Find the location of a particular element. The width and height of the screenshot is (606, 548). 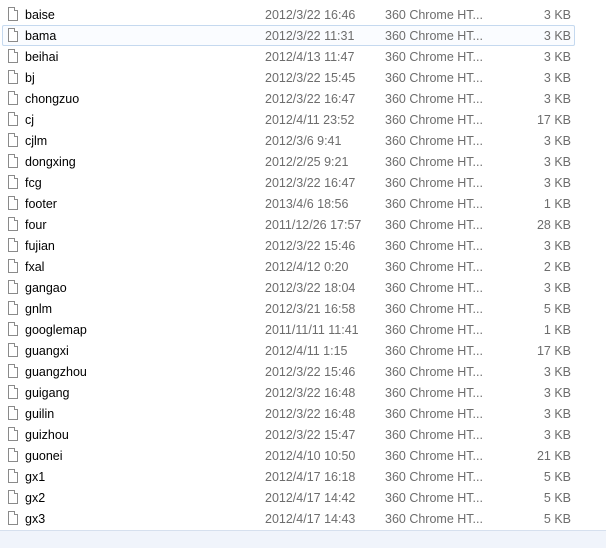

file-date-modified: 2012/3/22 18:04 is located at coordinates (310, 288).